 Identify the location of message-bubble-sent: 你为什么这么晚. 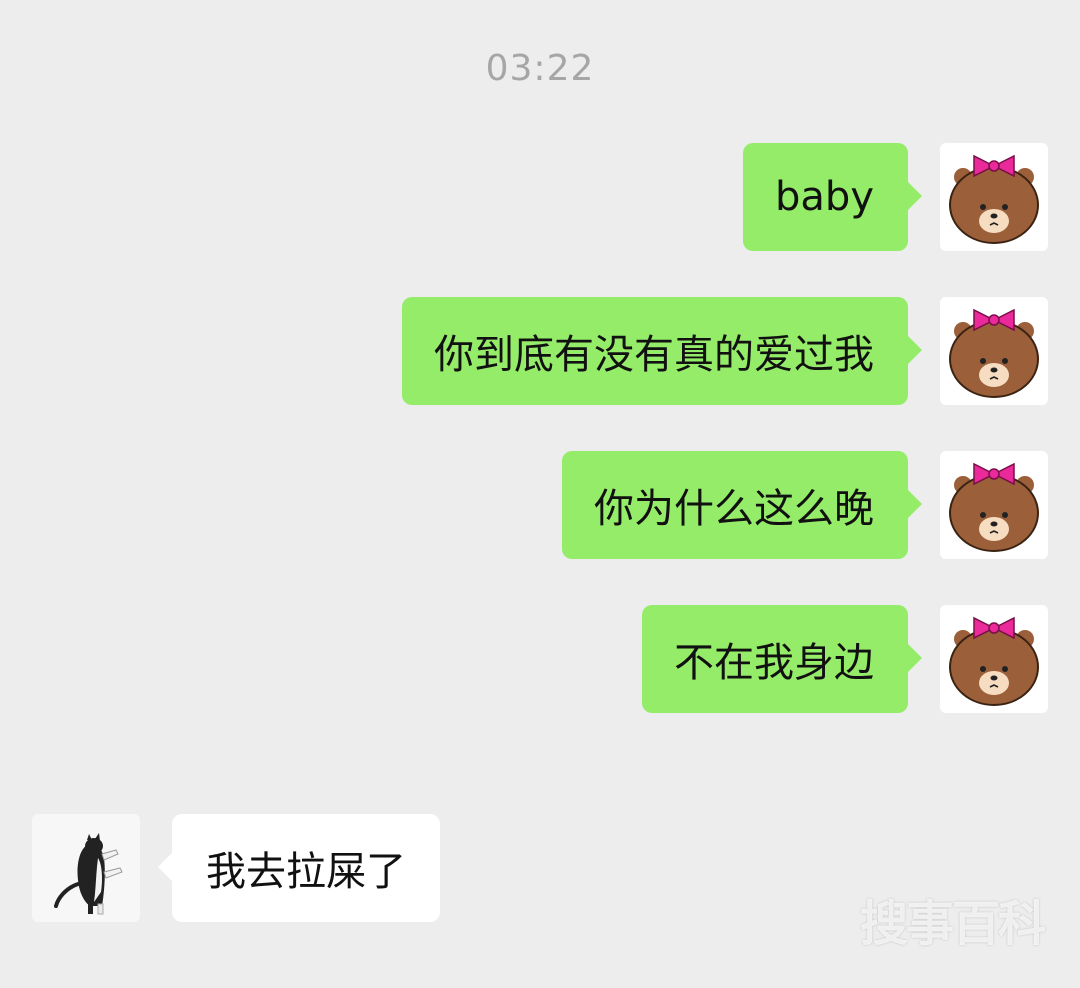
(742, 505).